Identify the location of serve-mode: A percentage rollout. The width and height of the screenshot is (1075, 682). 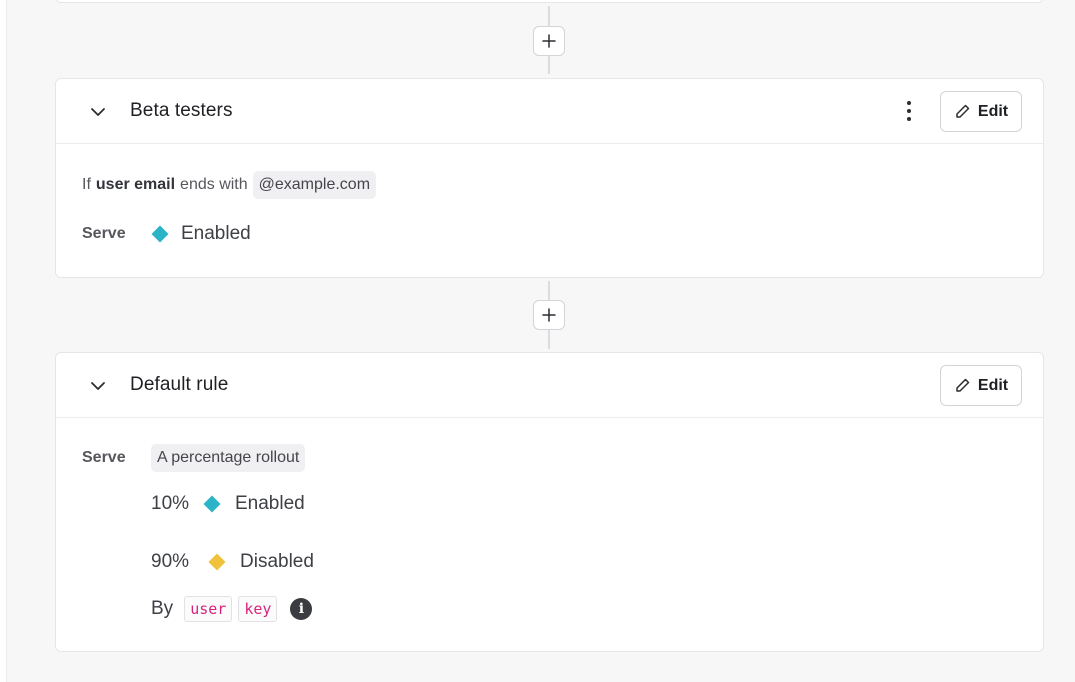
(228, 458).